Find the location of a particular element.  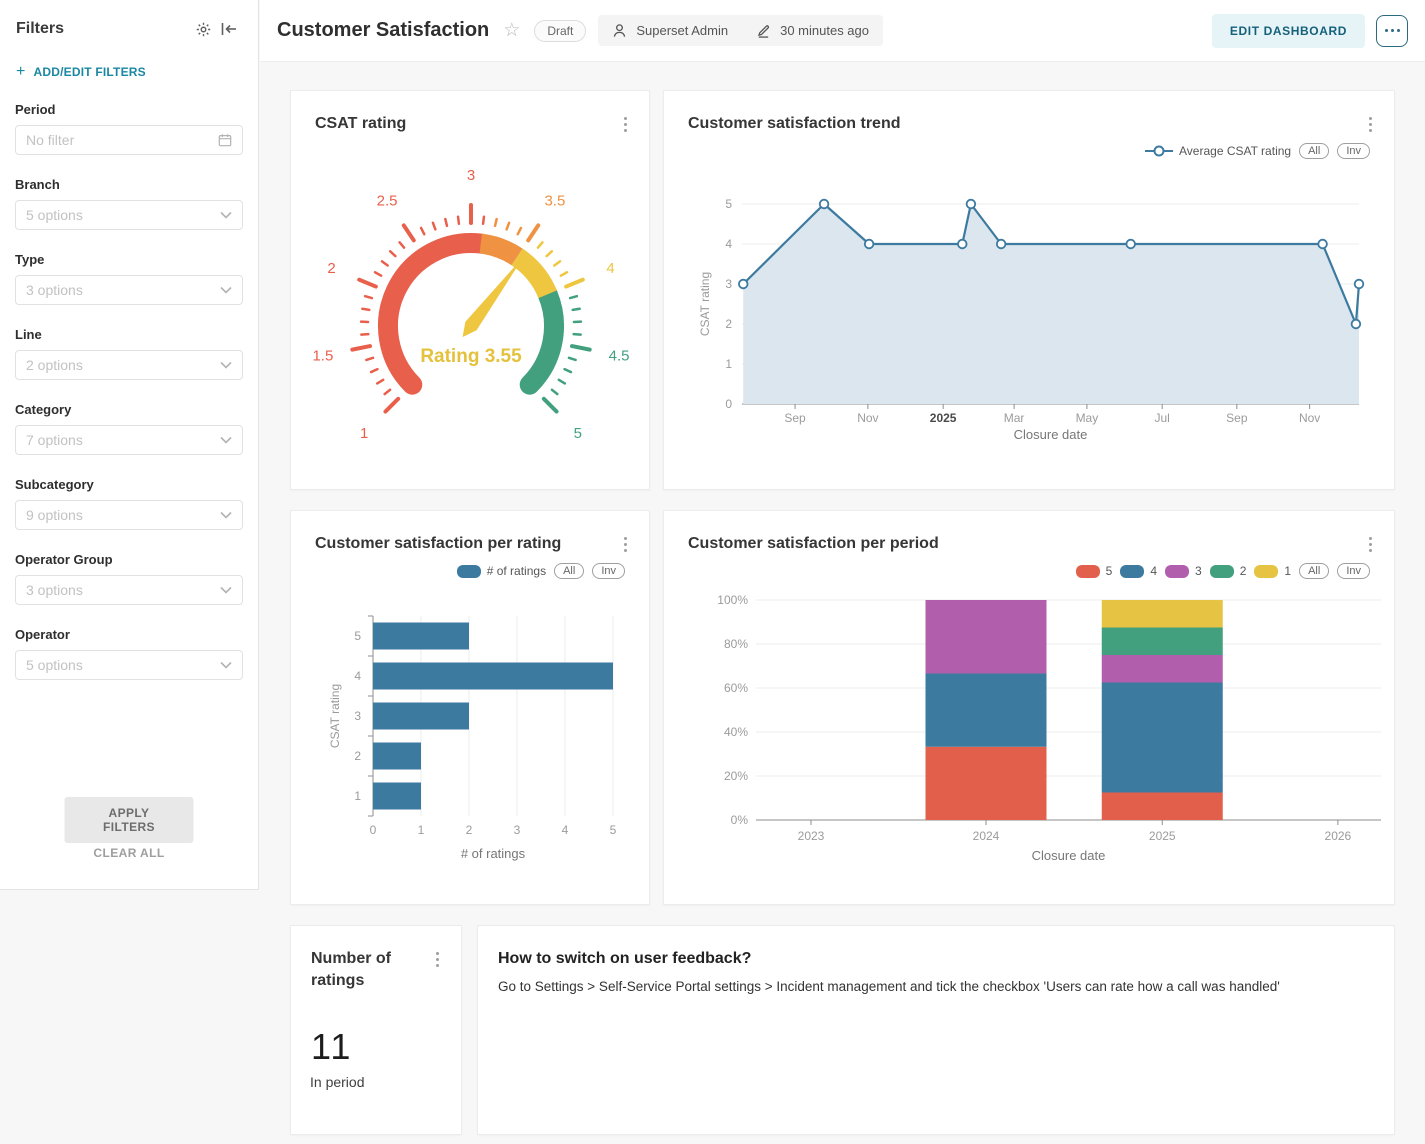

calendar-icon is located at coordinates (225, 140).